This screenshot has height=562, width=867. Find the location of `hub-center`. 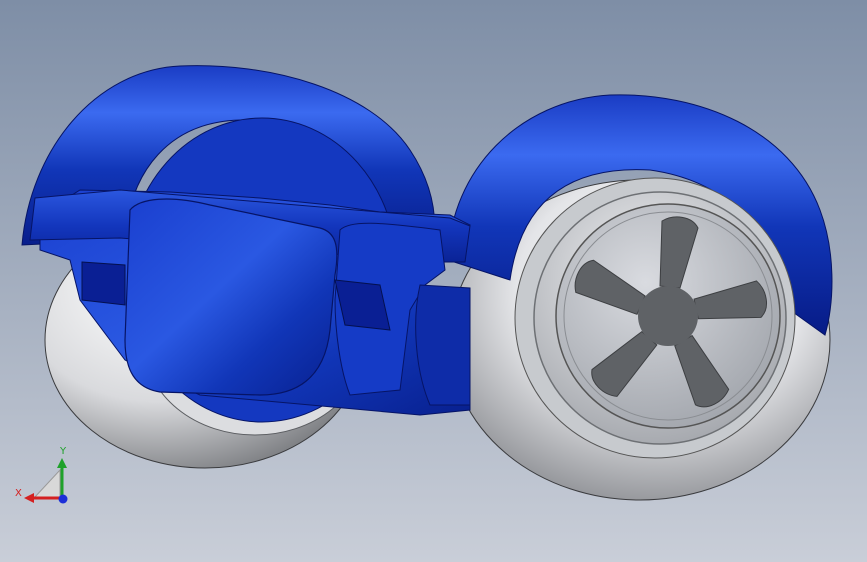

hub-center is located at coordinates (668, 316).